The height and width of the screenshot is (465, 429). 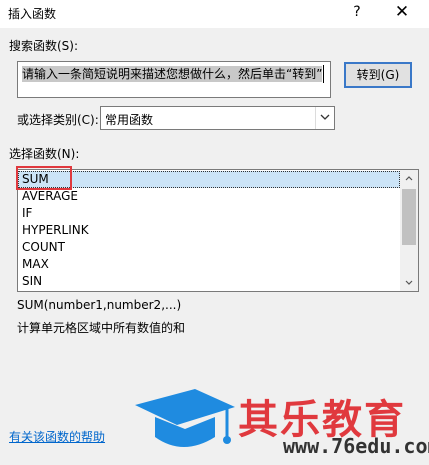 I want to click on search-input: 请输入一条简短说明来描述您想做什么，然后单击“转到”, so click(x=174, y=79).